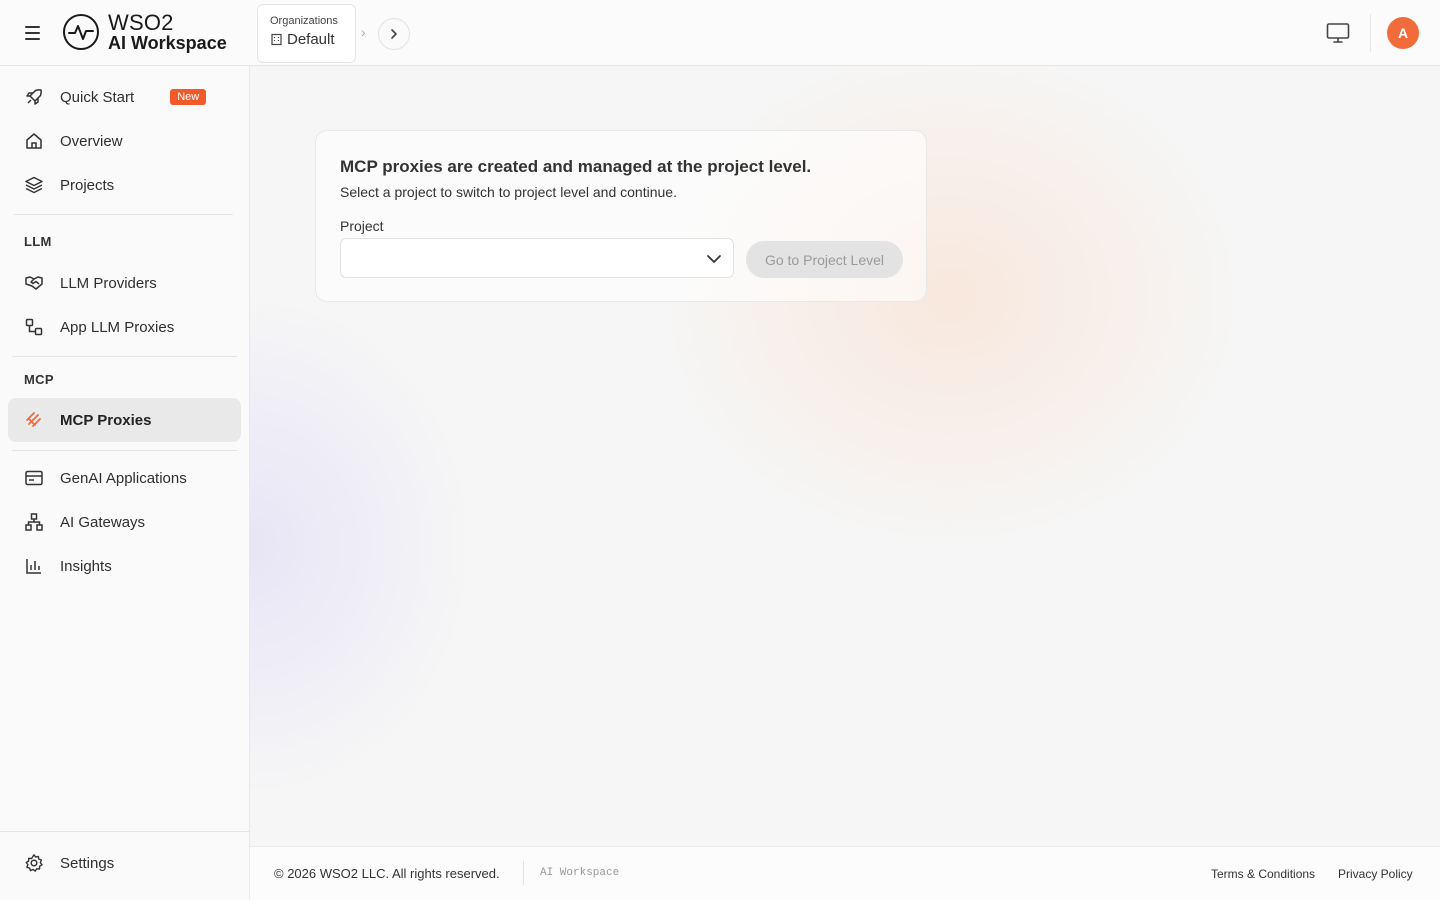 Image resolution: width=1440 pixels, height=900 pixels. I want to click on sidebar-item-llm-providers: LLM Providers, so click(124, 283).